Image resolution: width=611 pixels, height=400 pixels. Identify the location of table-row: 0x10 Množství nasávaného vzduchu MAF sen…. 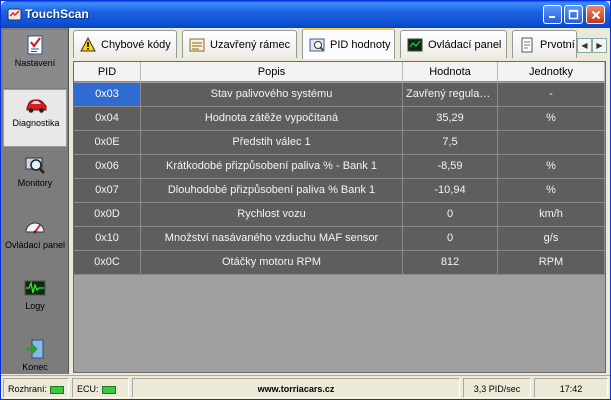
(339, 239).